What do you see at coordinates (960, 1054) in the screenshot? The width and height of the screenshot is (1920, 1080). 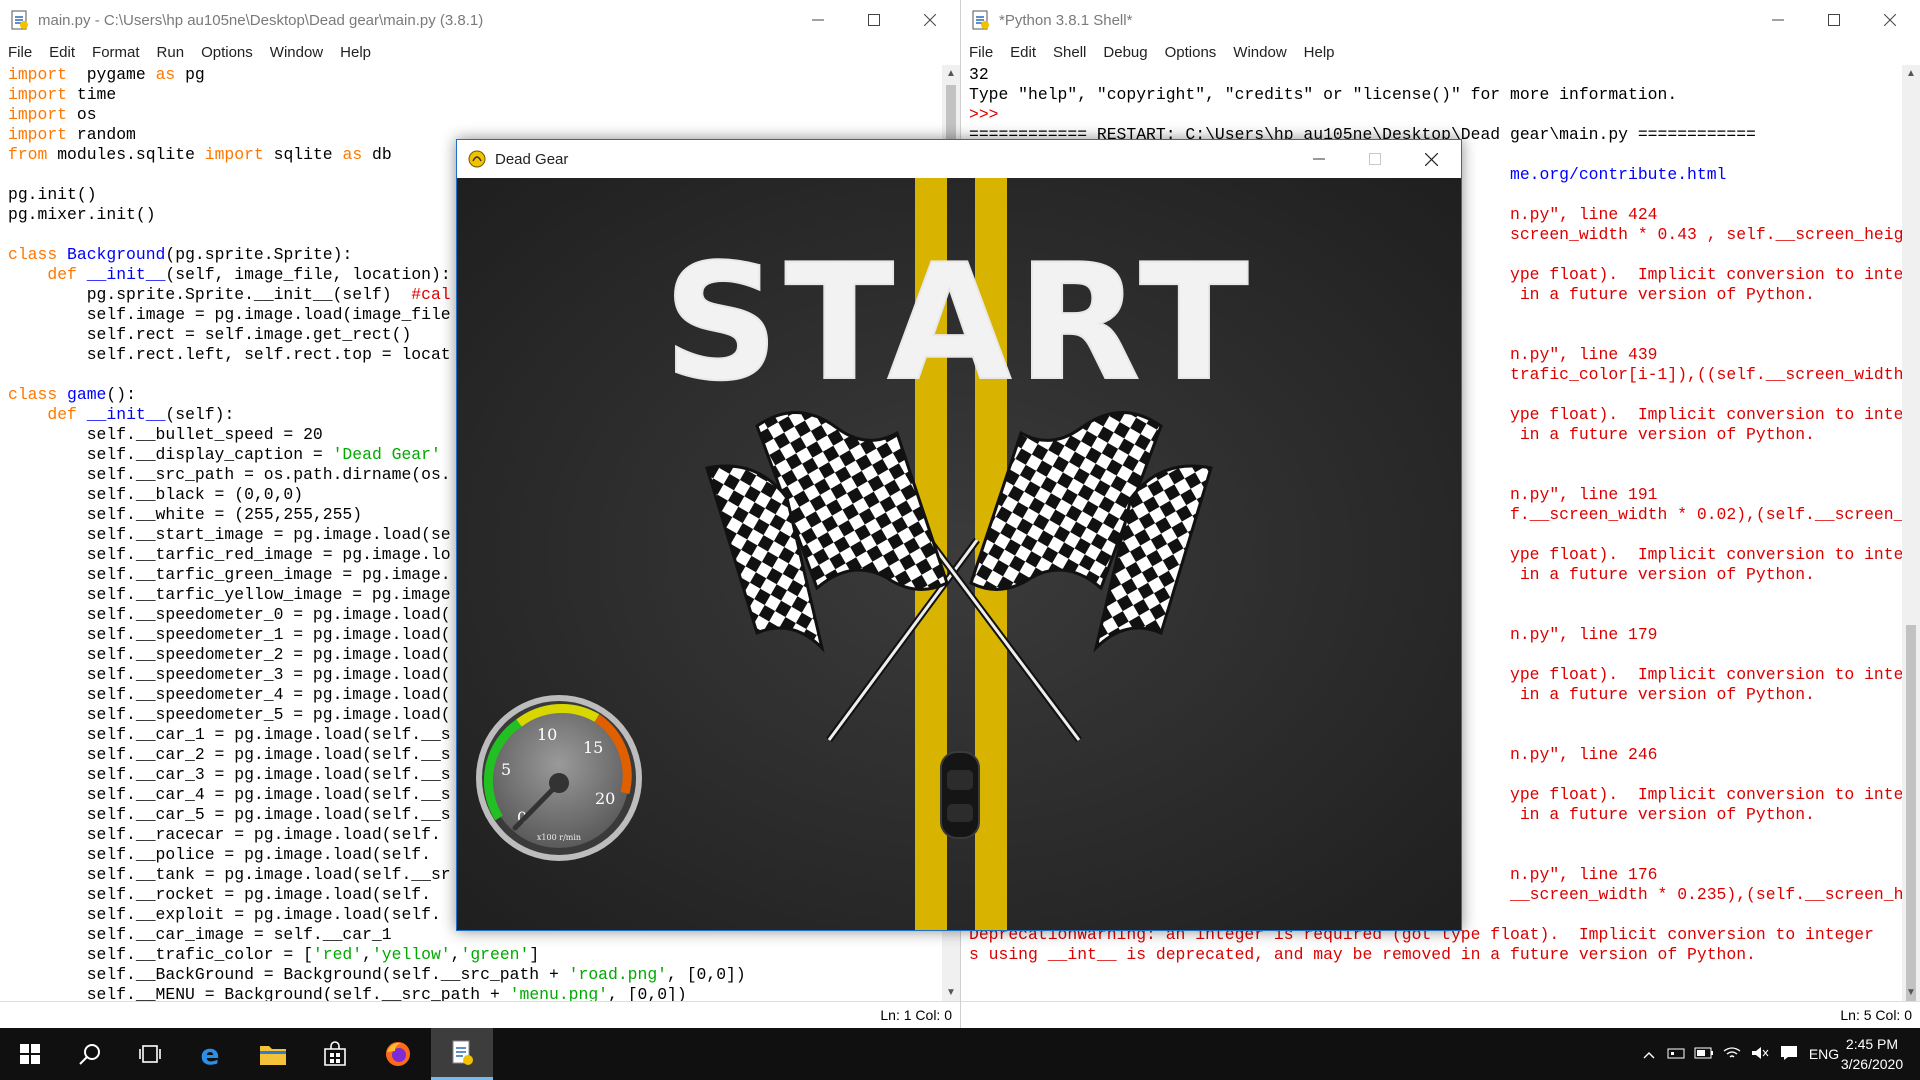 I see `taskbar: e ENG 2:45 PM 3/26/2020` at bounding box center [960, 1054].